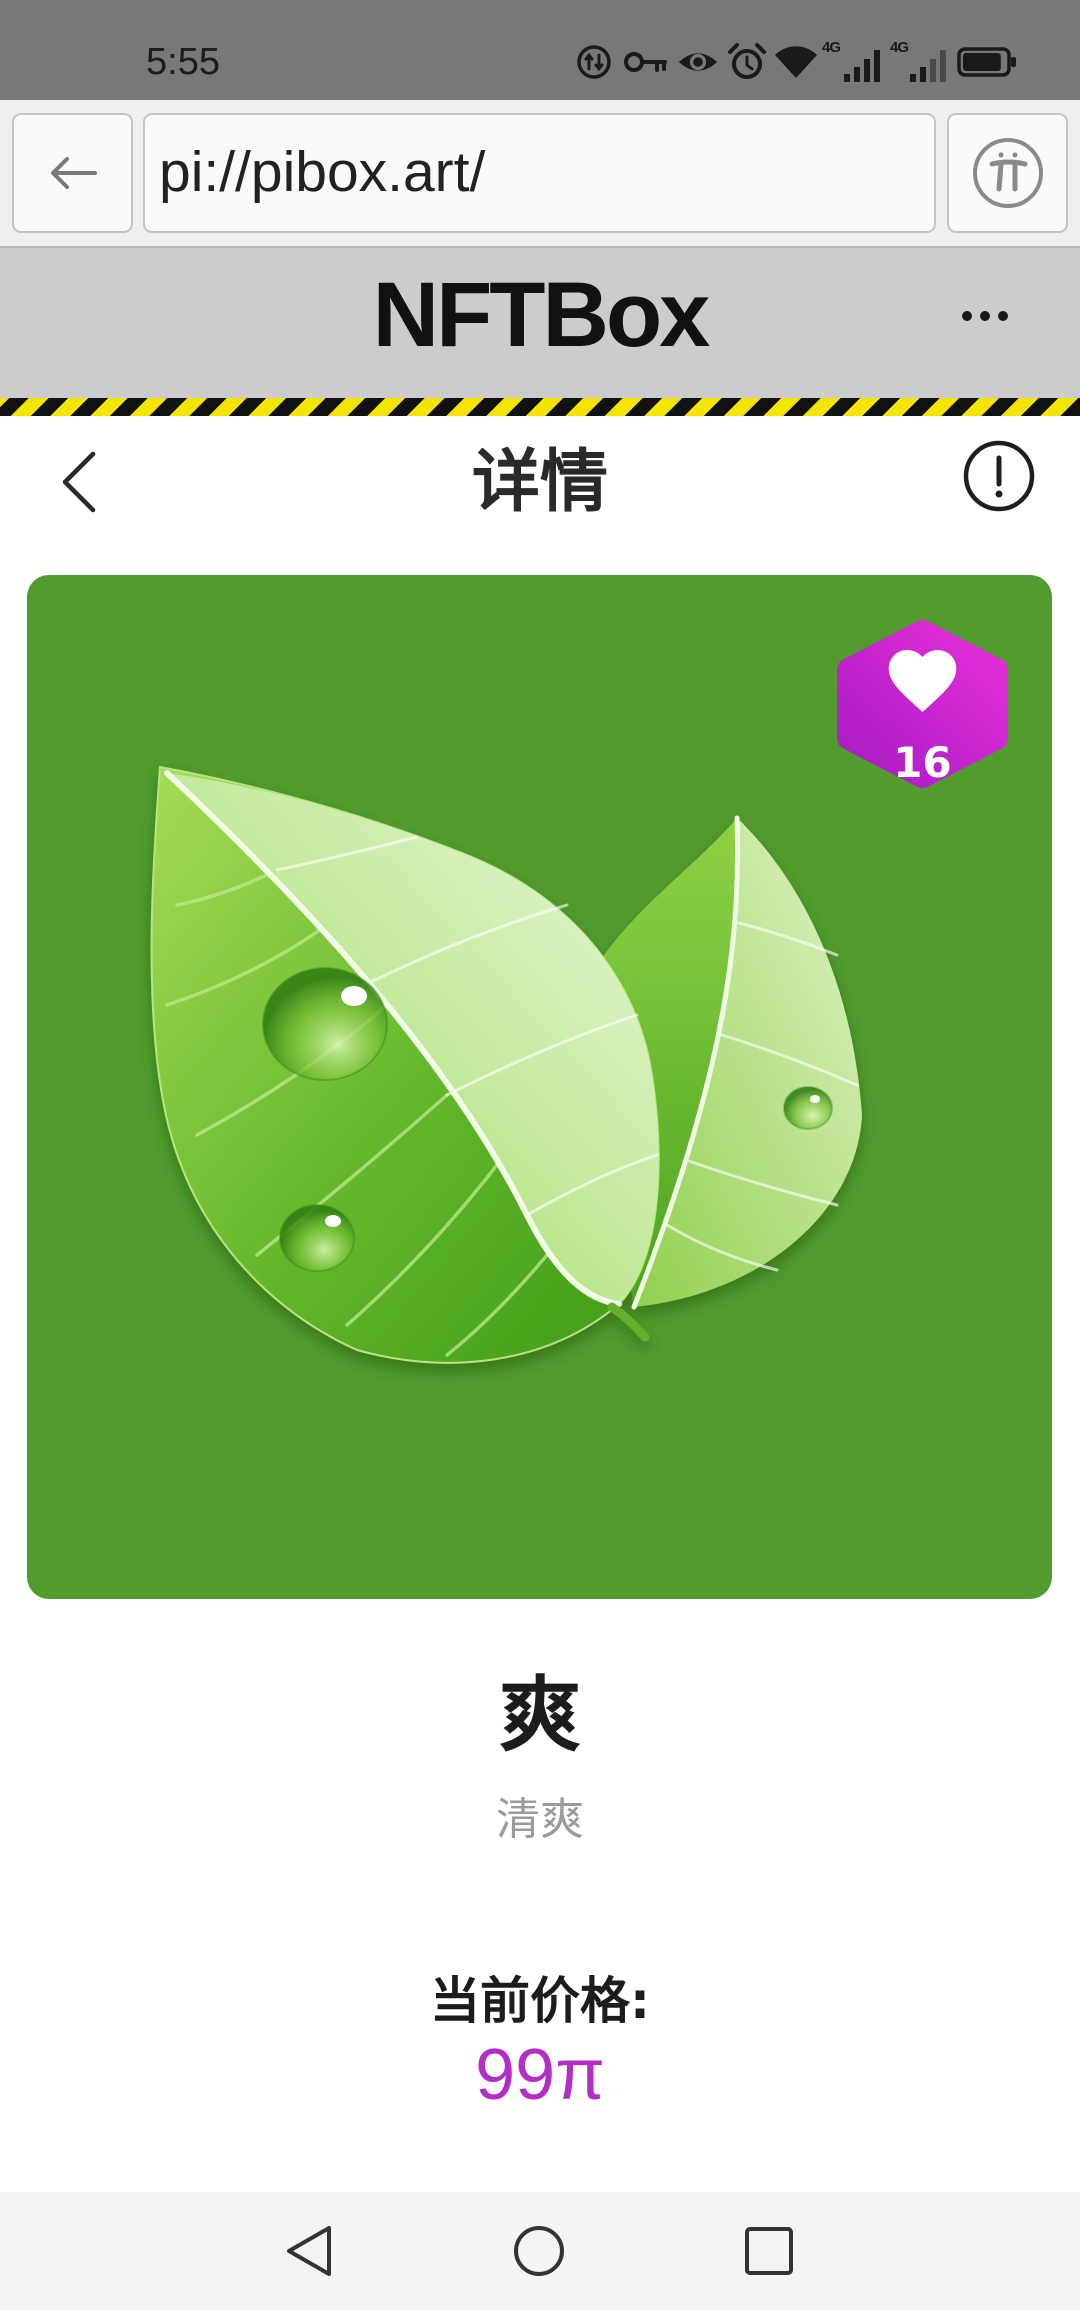 The height and width of the screenshot is (2310, 1080). Describe the element at coordinates (645, 62) in the screenshot. I see `vpn-key-icon` at that location.